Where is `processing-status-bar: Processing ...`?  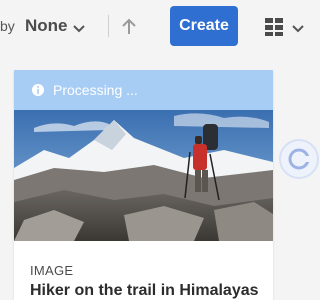
processing-status-bar: Processing ... is located at coordinates (143, 90).